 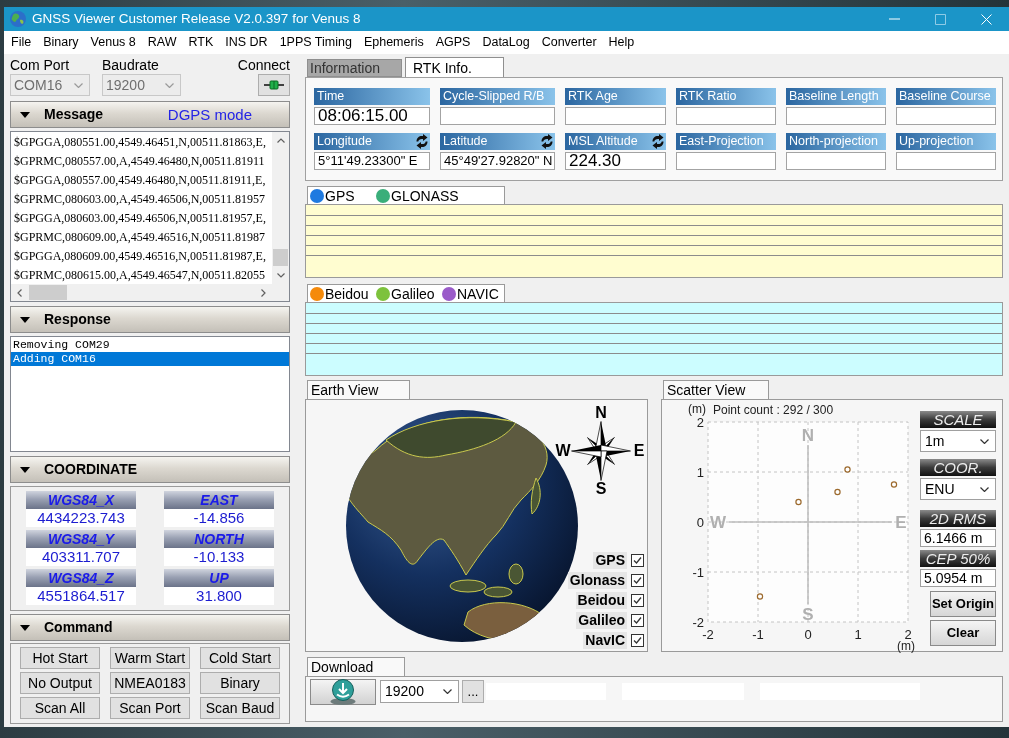 What do you see at coordinates (833, 141) in the screenshot?
I see `field-label: North-projection` at bounding box center [833, 141].